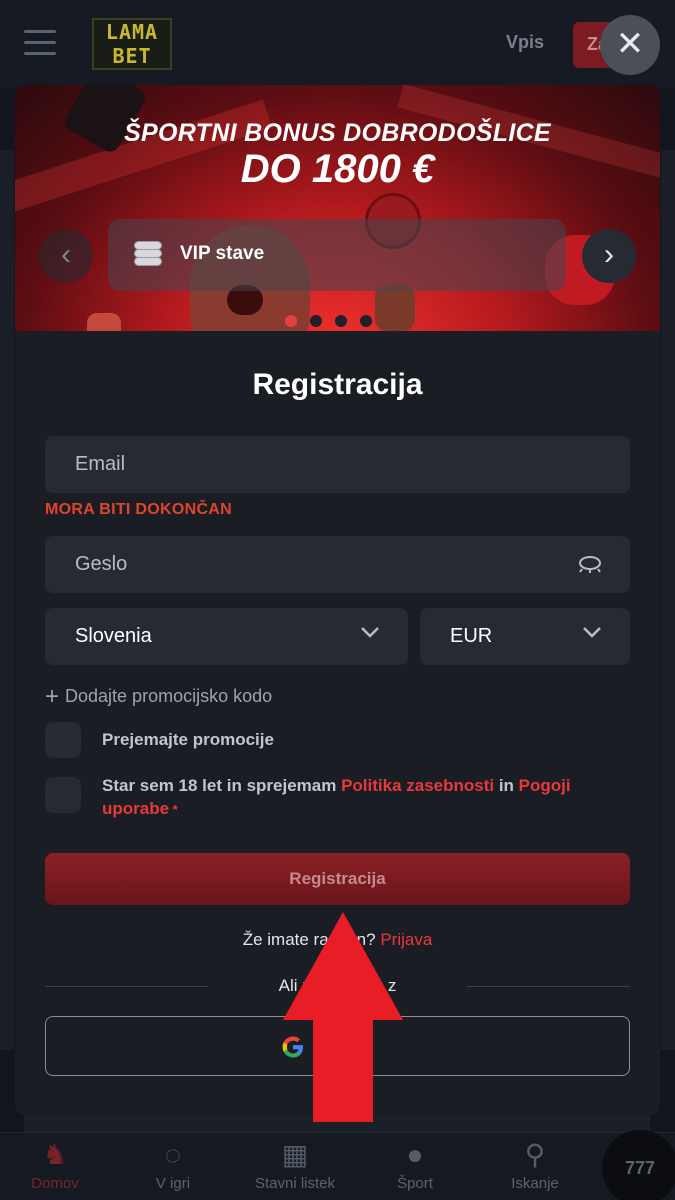 The image size is (675, 1200). Describe the element at coordinates (337, 384) in the screenshot. I see `form-title: Registracija` at that location.